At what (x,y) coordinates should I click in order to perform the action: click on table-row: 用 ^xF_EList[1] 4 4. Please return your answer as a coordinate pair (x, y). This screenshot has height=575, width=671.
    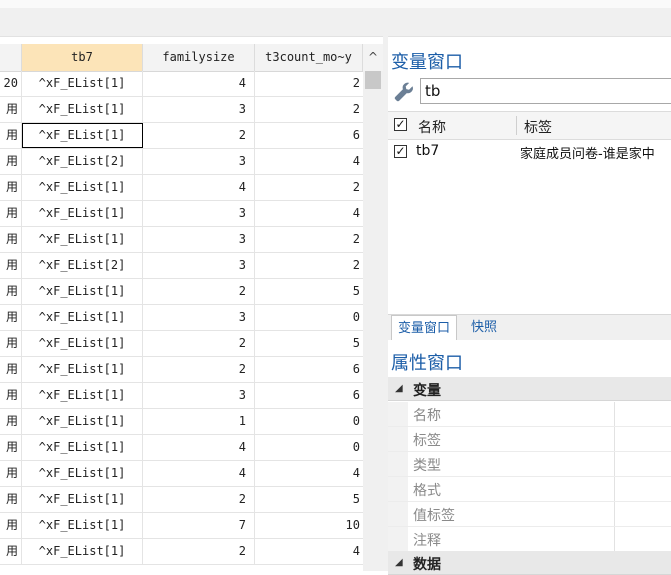
    Looking at the image, I should click on (181, 474).